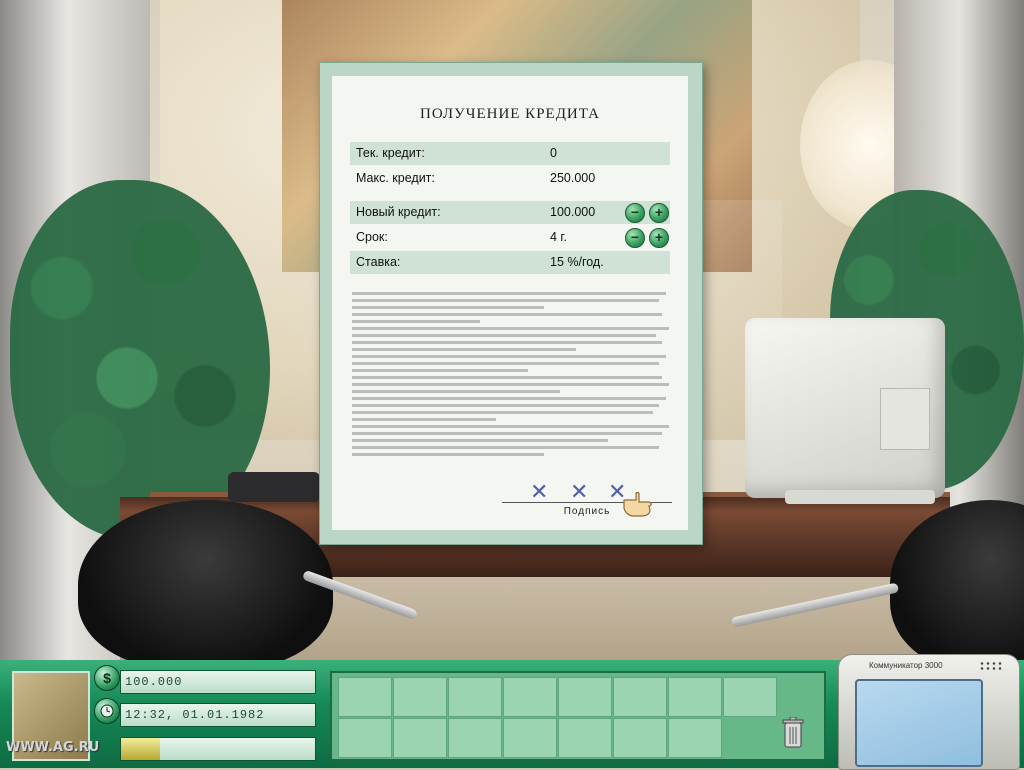 The height and width of the screenshot is (770, 1024). What do you see at coordinates (274, 487) in the screenshot?
I see `desk-phone` at bounding box center [274, 487].